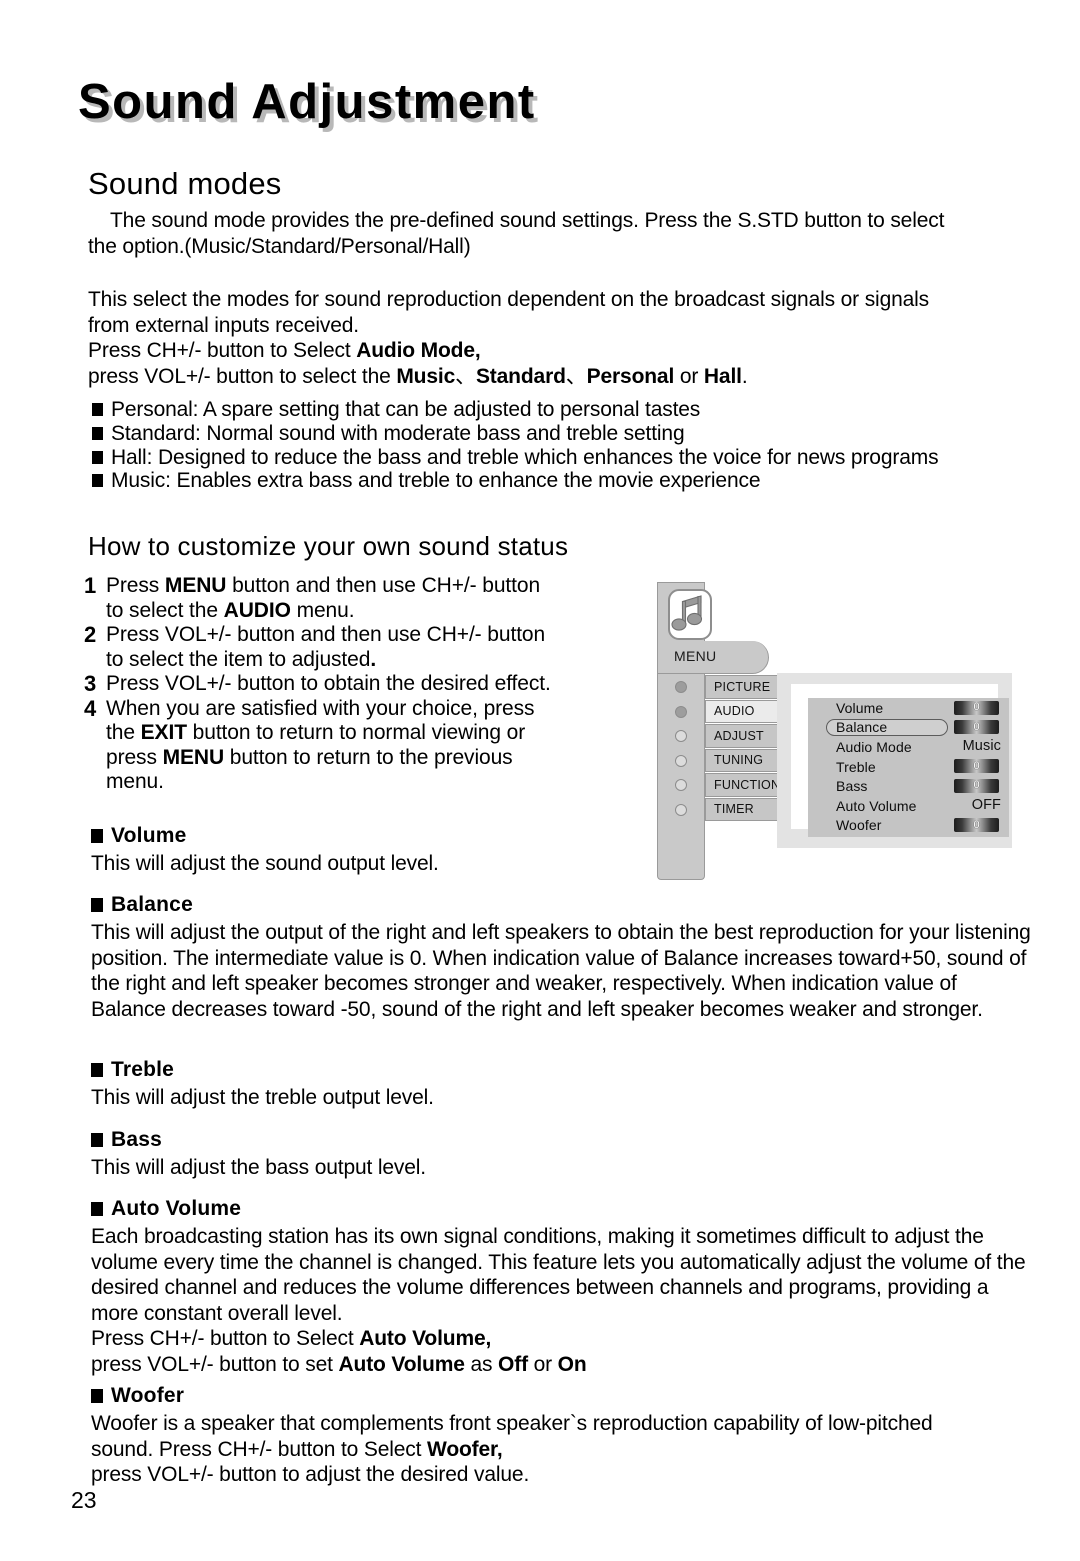 This screenshot has width=1080, height=1561. What do you see at coordinates (513, 1364) in the screenshot?
I see `off-emphasis: Off` at bounding box center [513, 1364].